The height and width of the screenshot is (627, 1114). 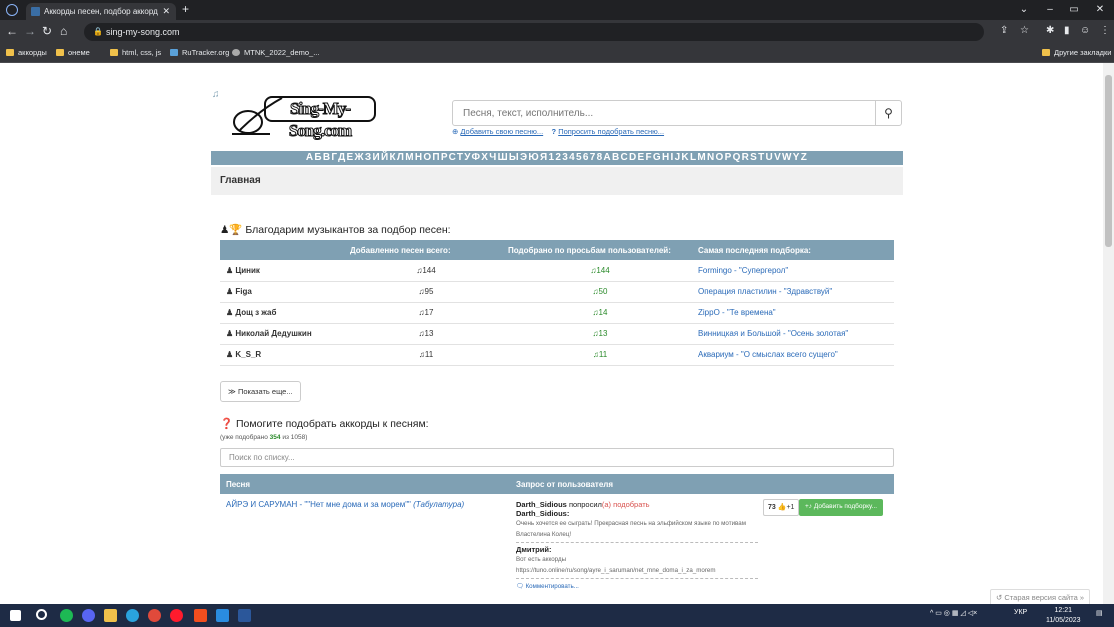 I want to click on musician-name: ♟ K_S_R, so click(x=282, y=355).